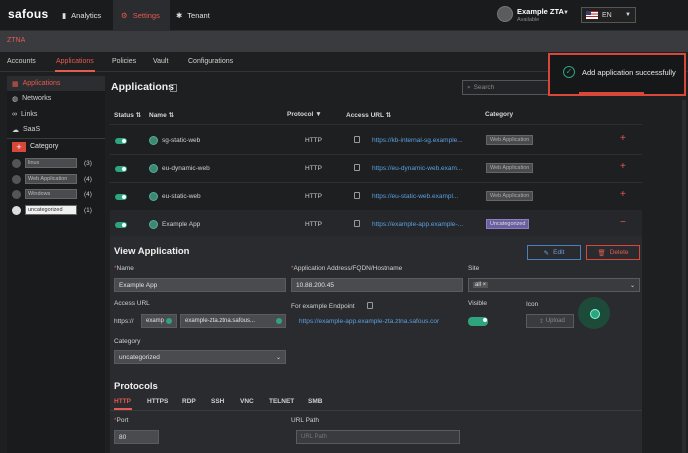 The width and height of the screenshot is (688, 453). What do you see at coordinates (554, 285) in the screenshot?
I see `site-select: all × ⌄` at bounding box center [554, 285].